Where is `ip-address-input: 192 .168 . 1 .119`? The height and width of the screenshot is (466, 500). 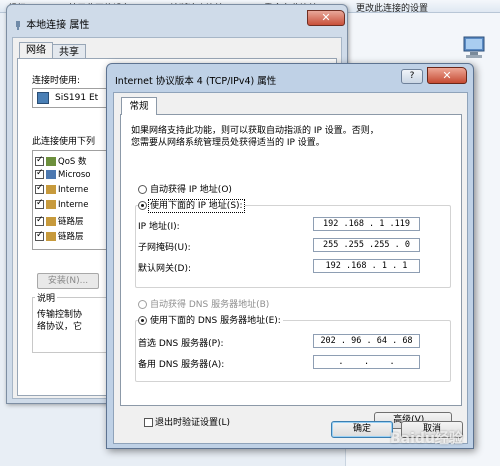
ip-address-input: 192 .168 . 1 .119 is located at coordinates (366, 224).